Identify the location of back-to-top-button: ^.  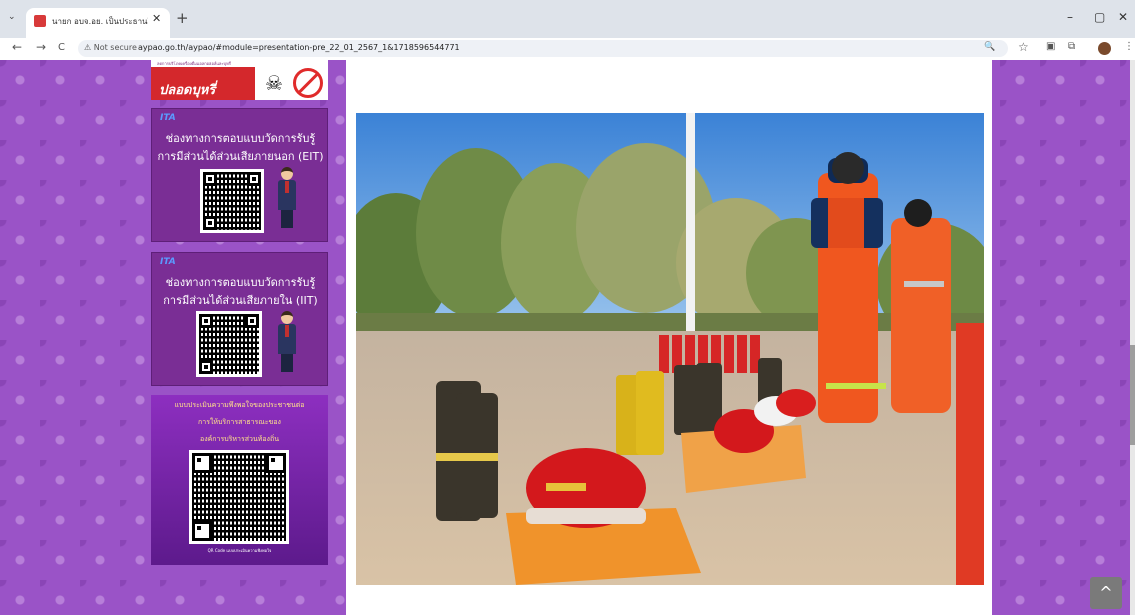
(1106, 593).